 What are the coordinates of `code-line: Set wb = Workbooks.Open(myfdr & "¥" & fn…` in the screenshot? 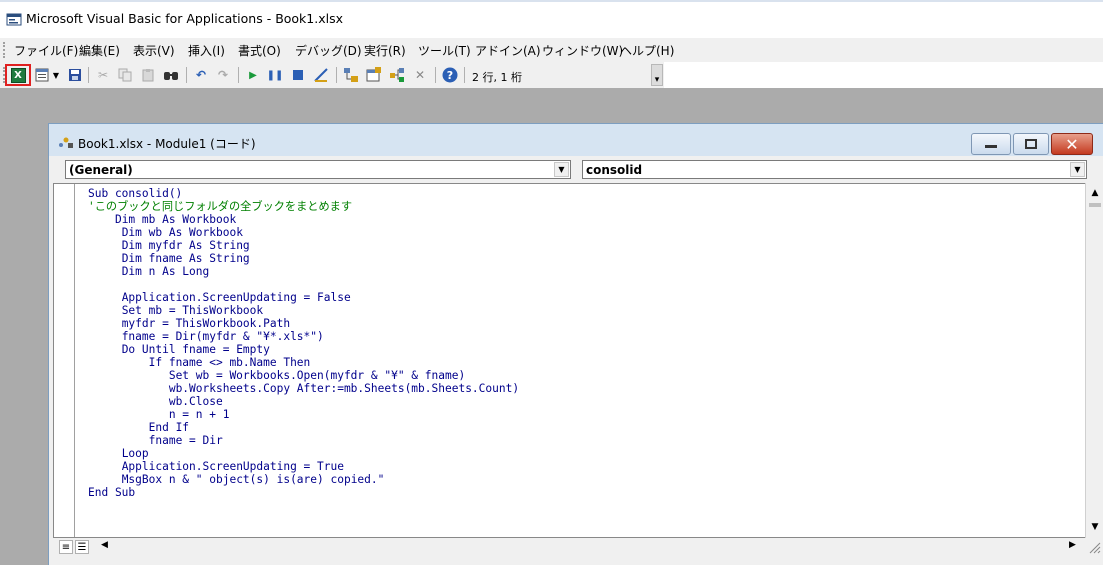 It's located at (303, 375).